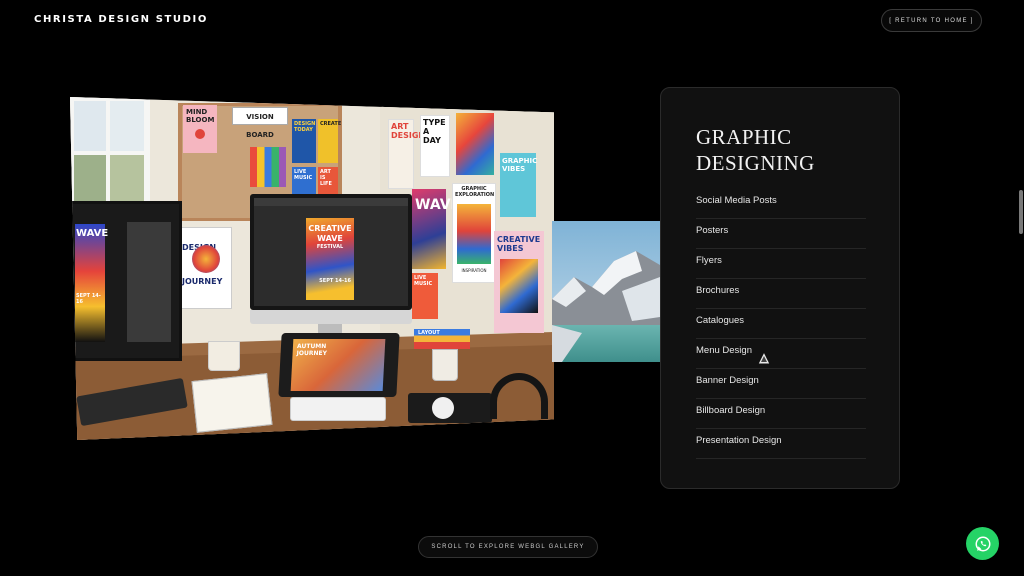 The height and width of the screenshot is (576, 1024). What do you see at coordinates (781, 444) in the screenshot?
I see `service-item-presentation-design: Presentation Design` at bounding box center [781, 444].